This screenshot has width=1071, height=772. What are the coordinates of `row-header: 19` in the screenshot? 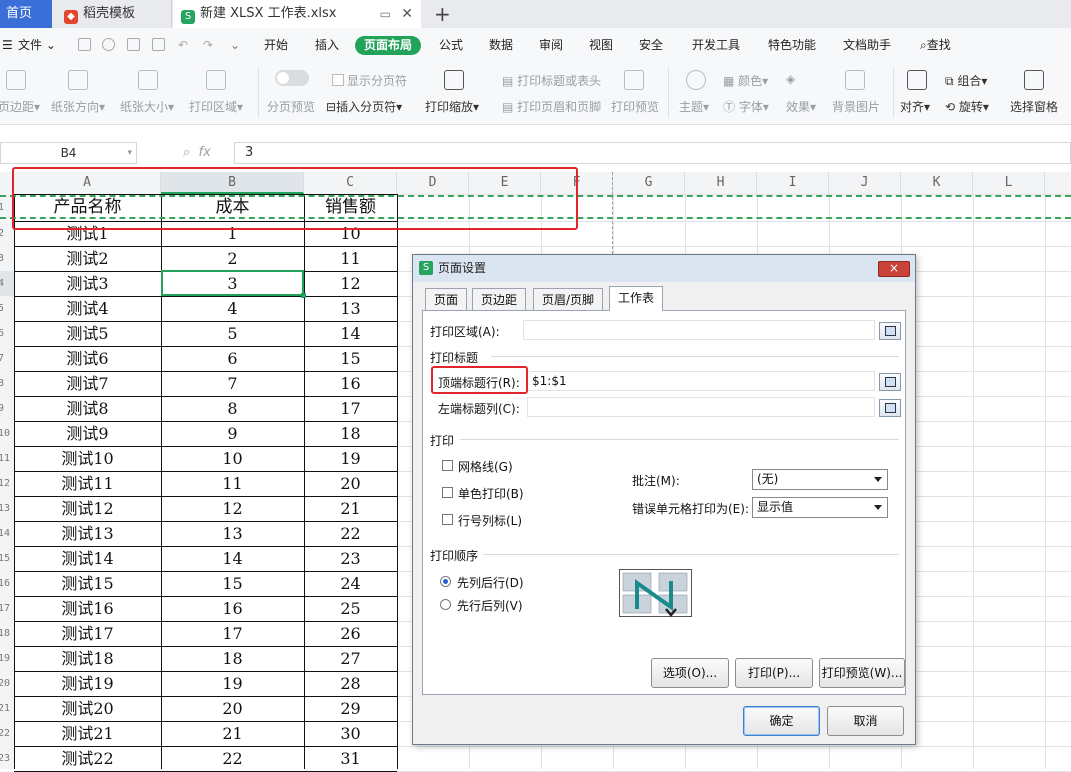 It's located at (7, 658).